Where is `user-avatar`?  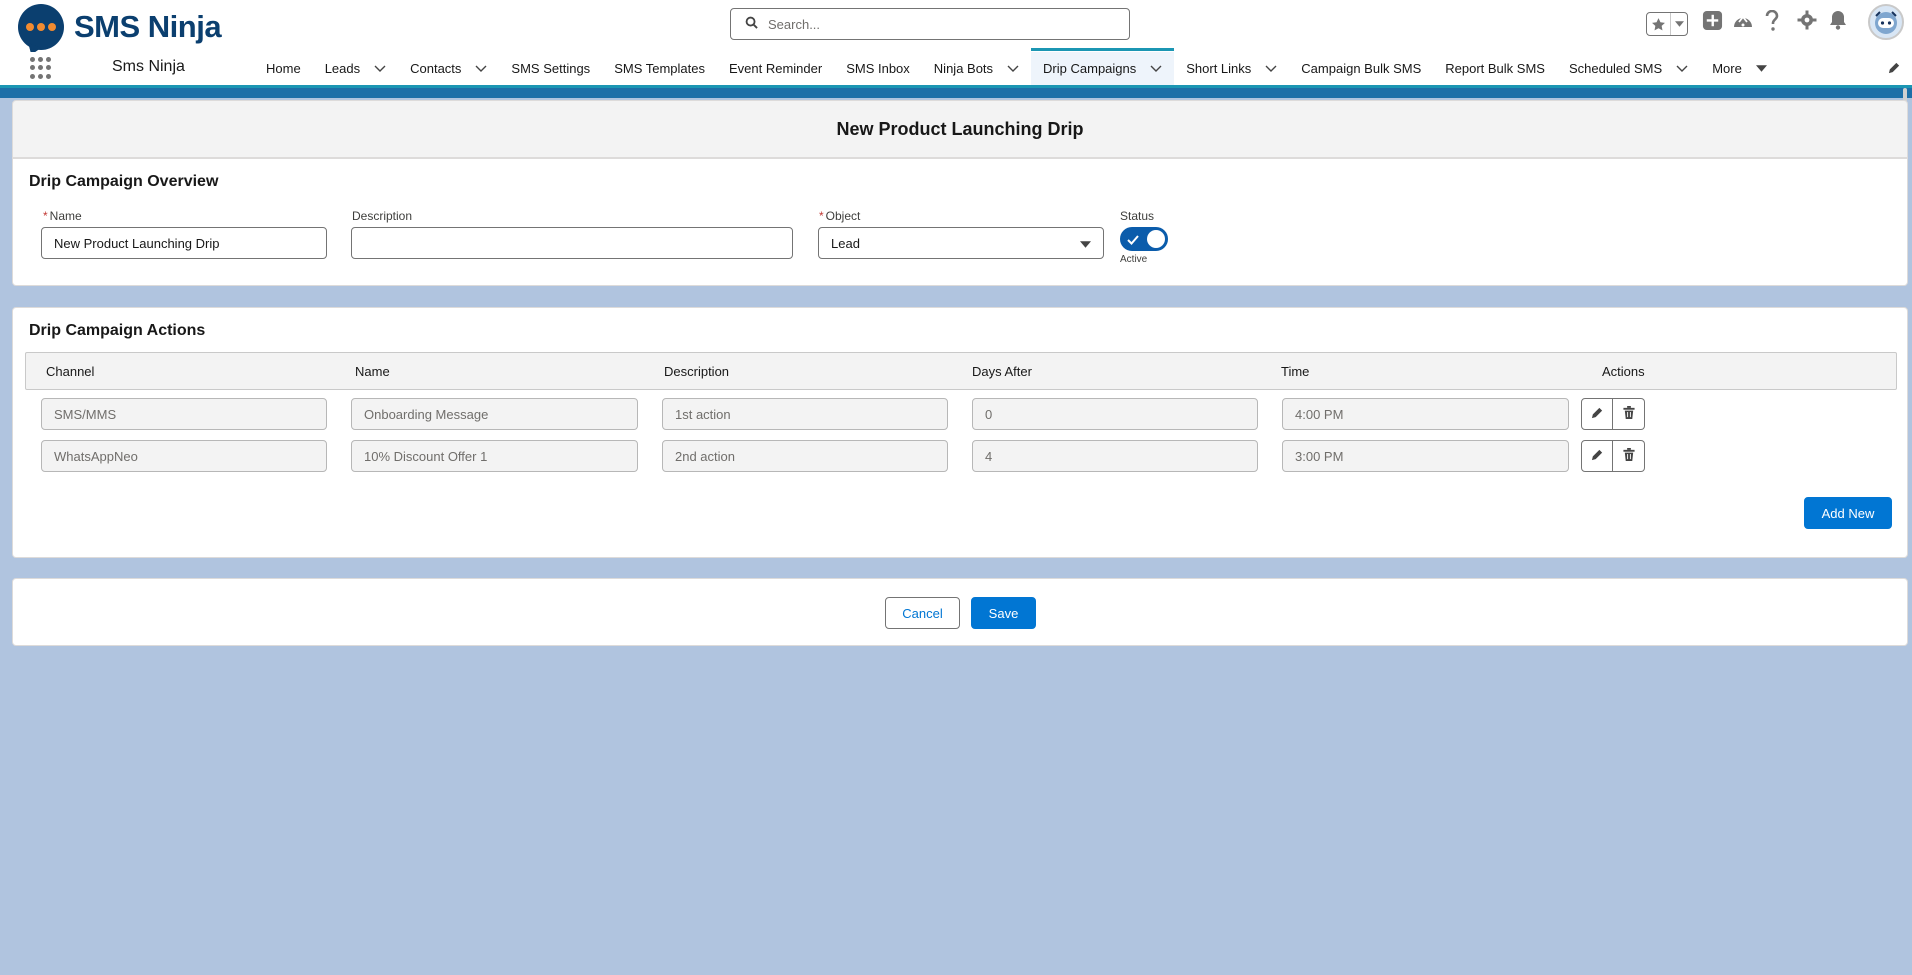
user-avatar is located at coordinates (1886, 22).